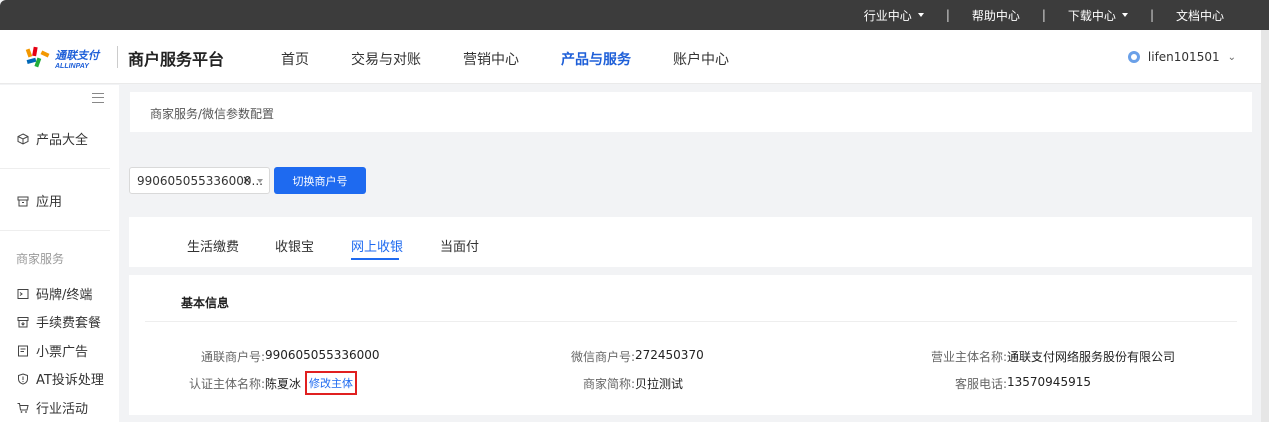  I want to click on sidebar-item-industry-activity: 行业活动, so click(52, 407).